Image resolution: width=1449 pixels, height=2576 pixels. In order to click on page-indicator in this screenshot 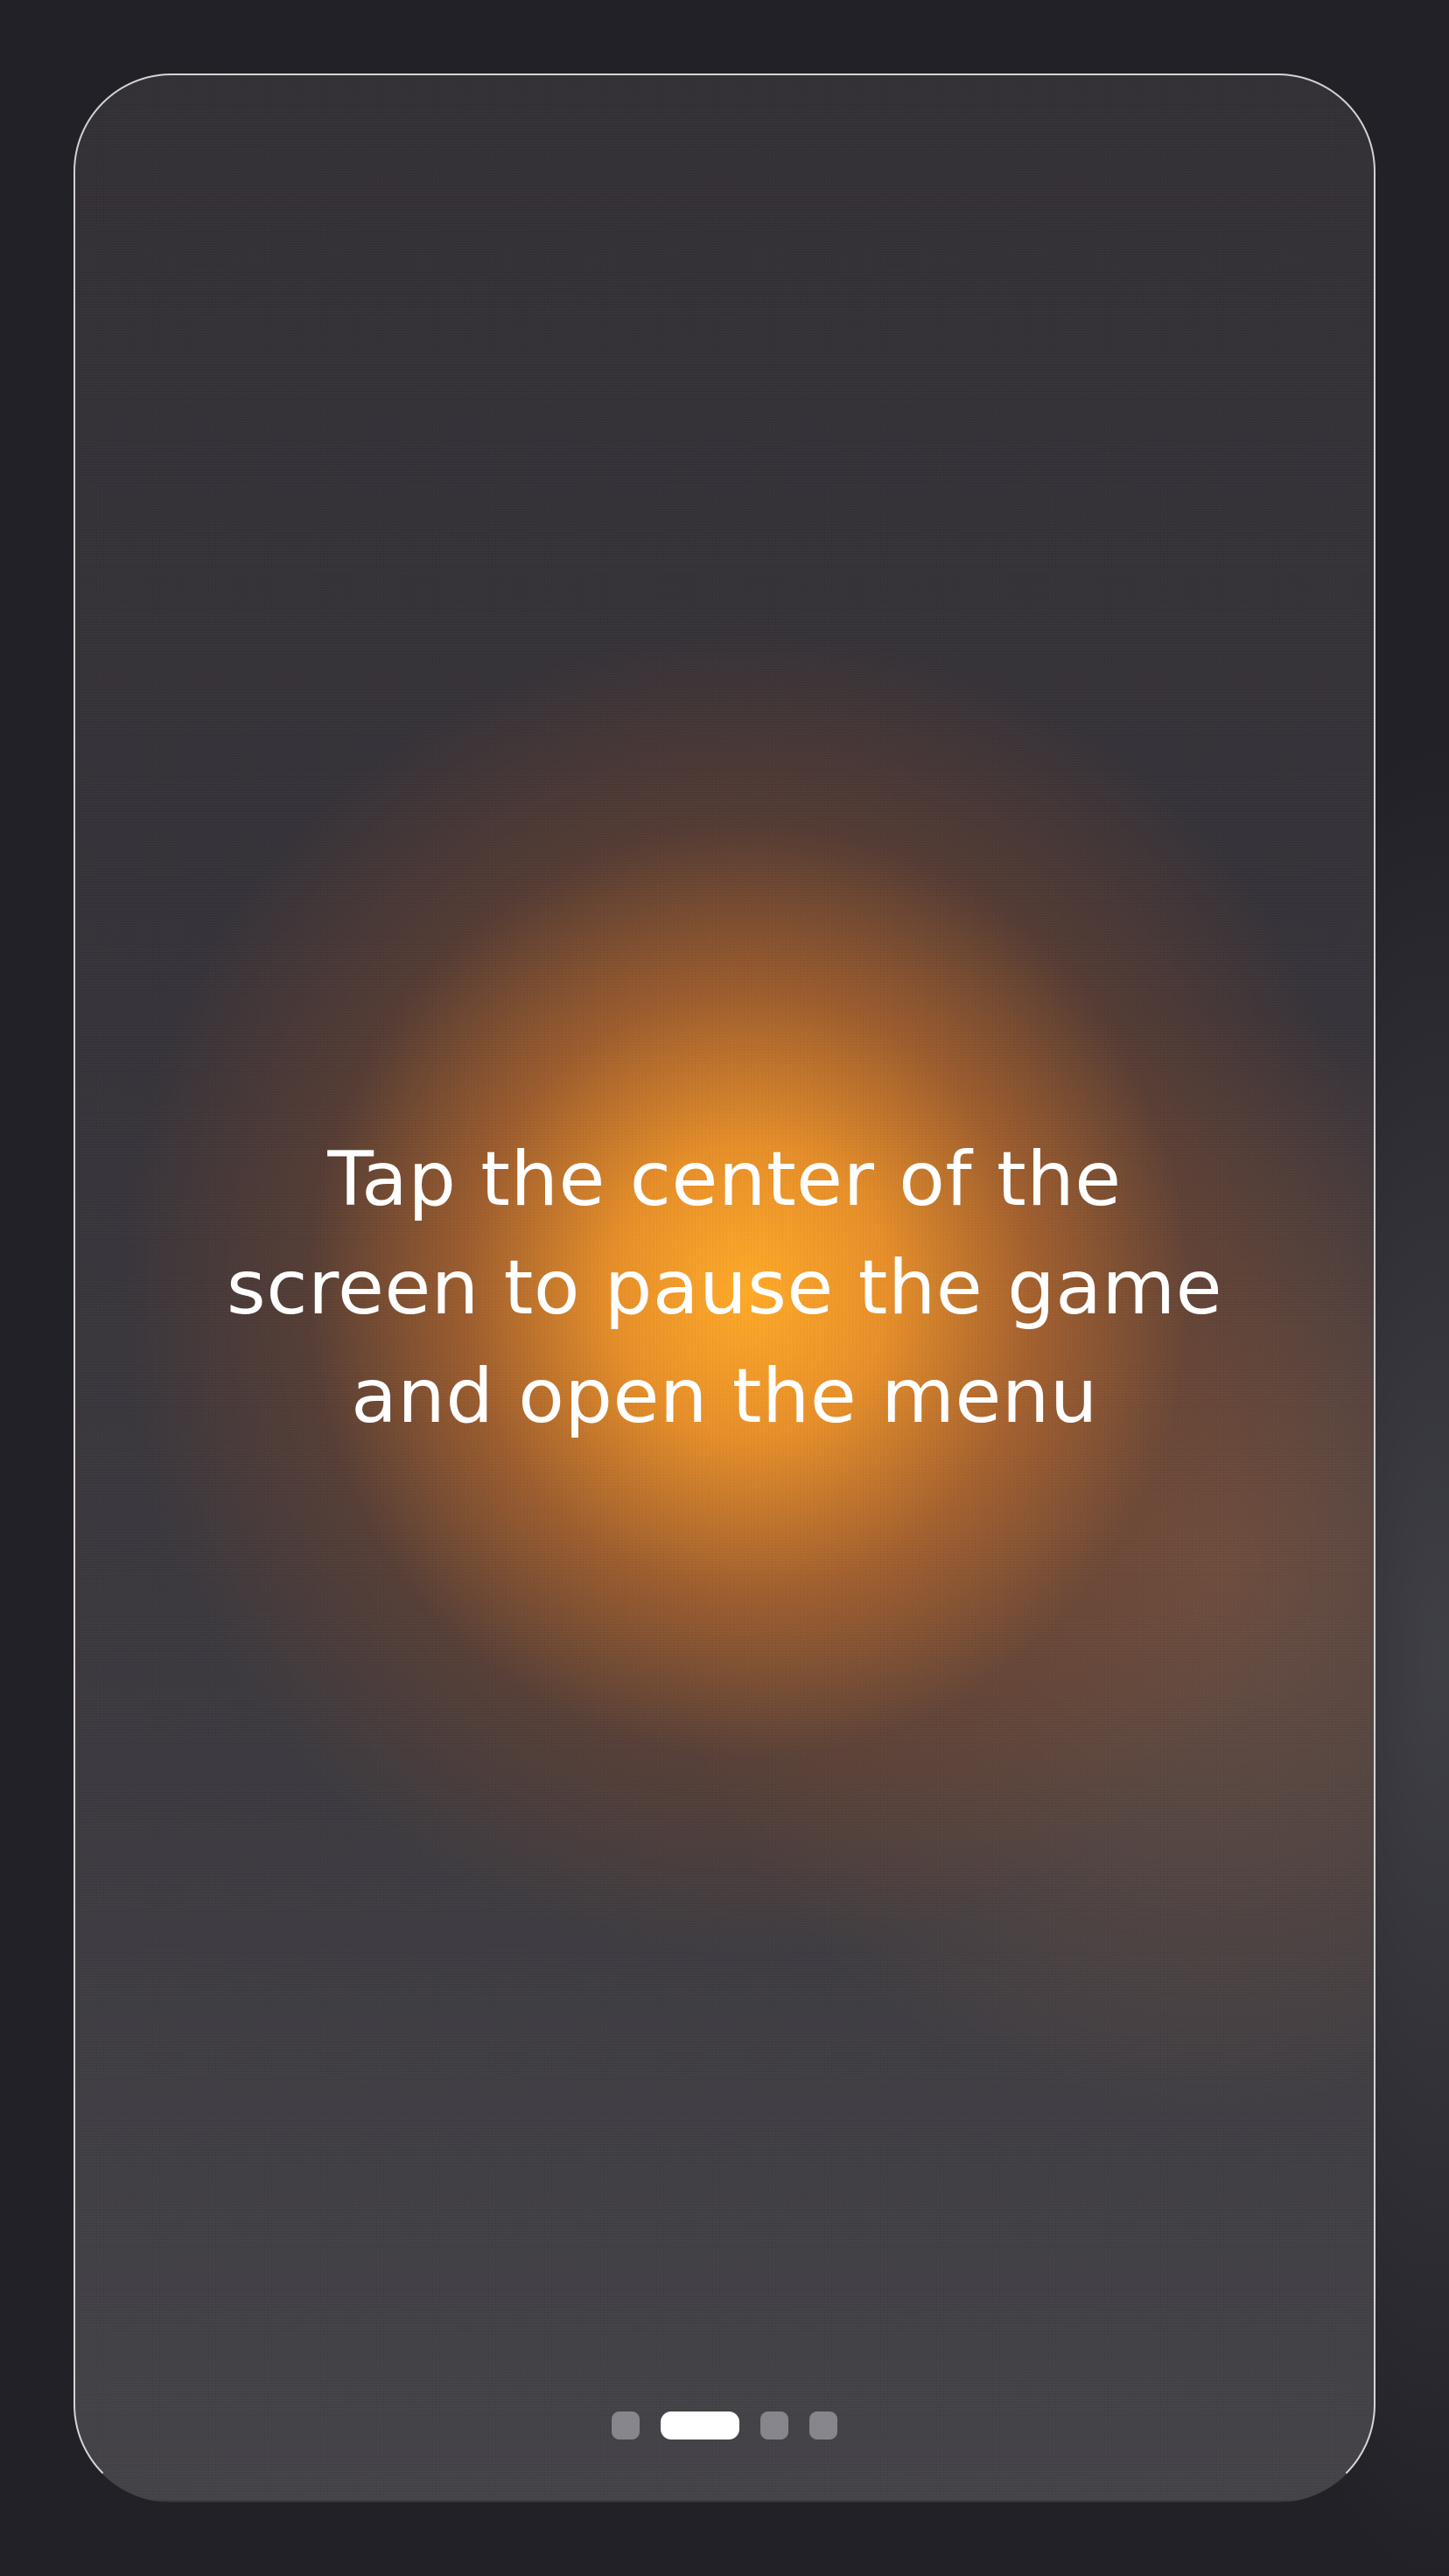, I will do `click(724, 2426)`.